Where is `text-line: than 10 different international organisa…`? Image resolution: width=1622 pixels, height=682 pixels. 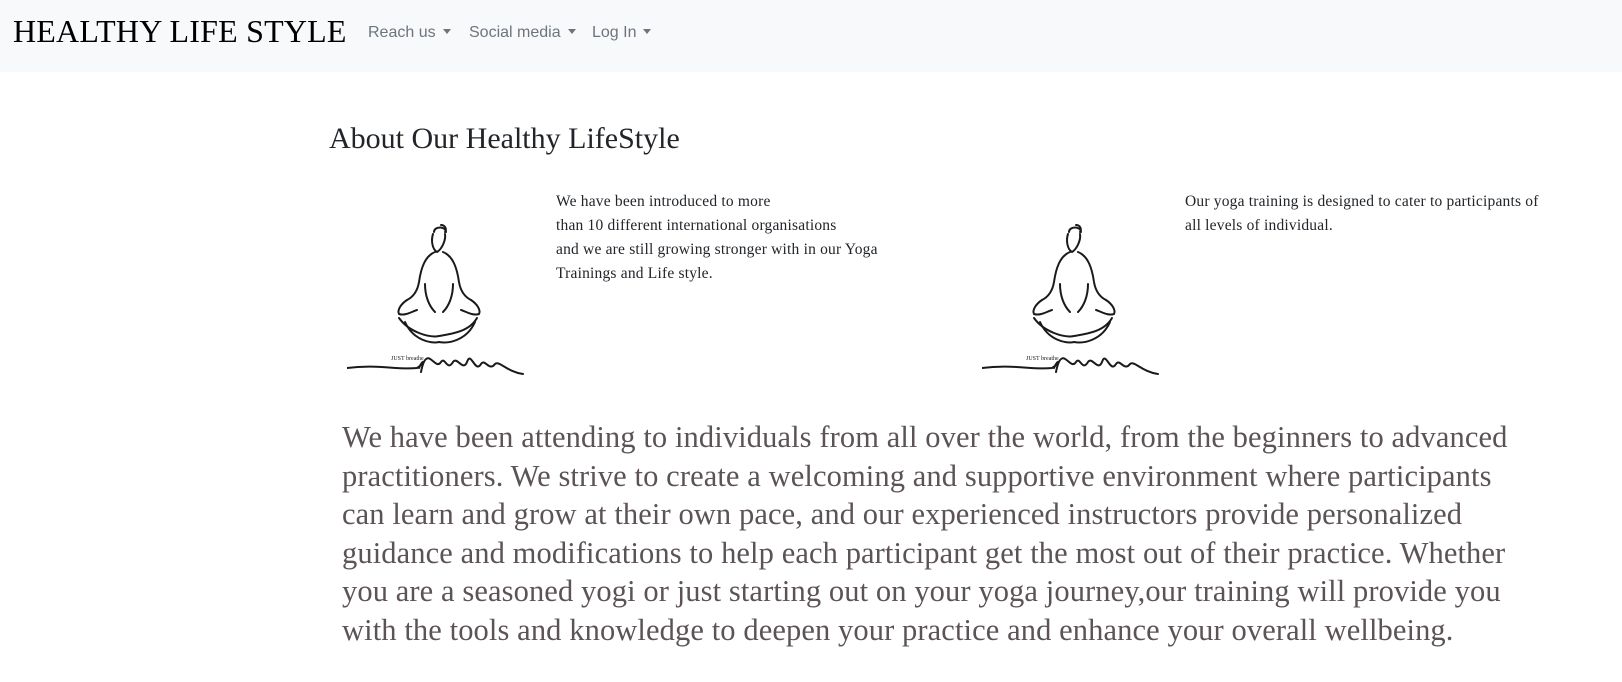
text-line: than 10 different international organisa… is located at coordinates (696, 225).